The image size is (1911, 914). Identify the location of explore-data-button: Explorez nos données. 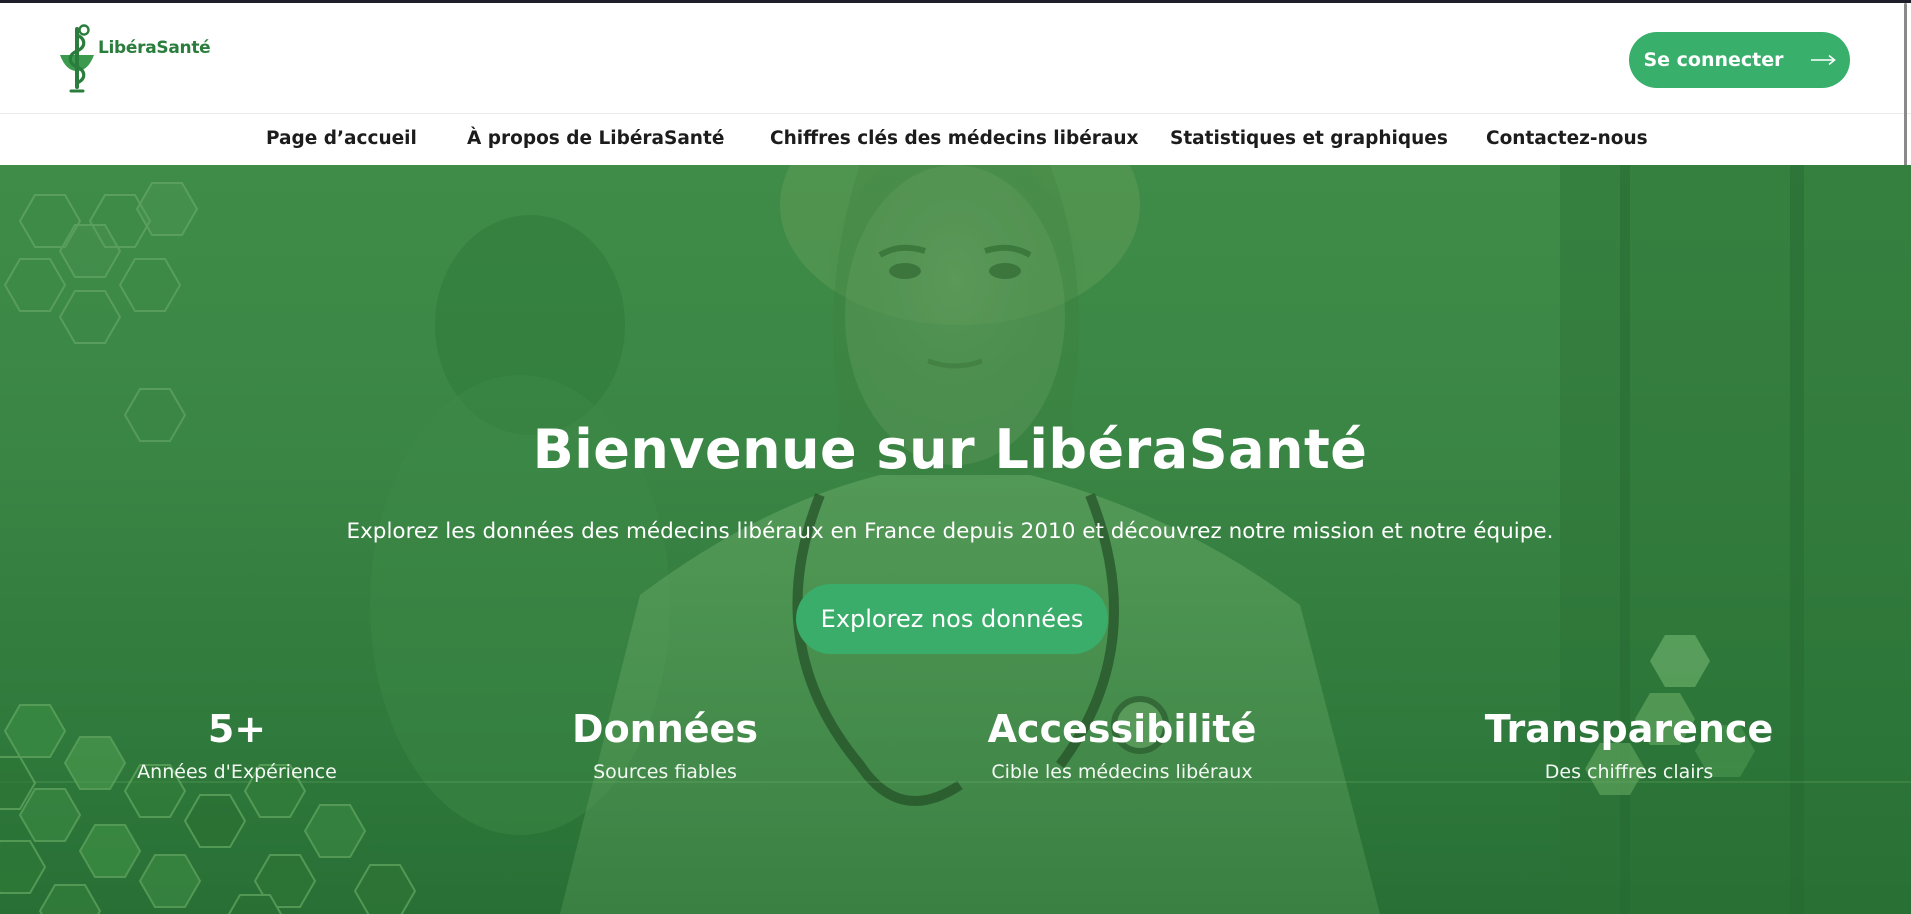
(952, 619).